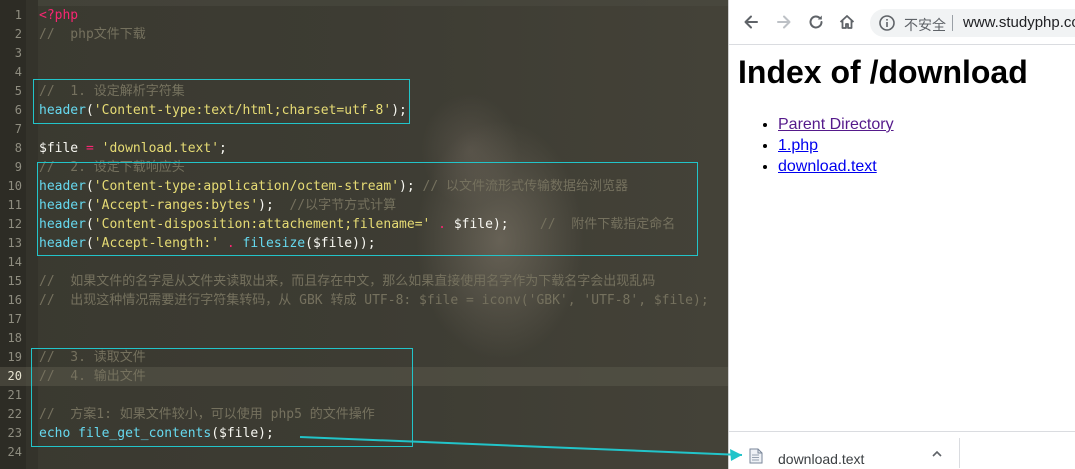 The height and width of the screenshot is (469, 1075). What do you see at coordinates (14, 243) in the screenshot?
I see `line-number: 13` at bounding box center [14, 243].